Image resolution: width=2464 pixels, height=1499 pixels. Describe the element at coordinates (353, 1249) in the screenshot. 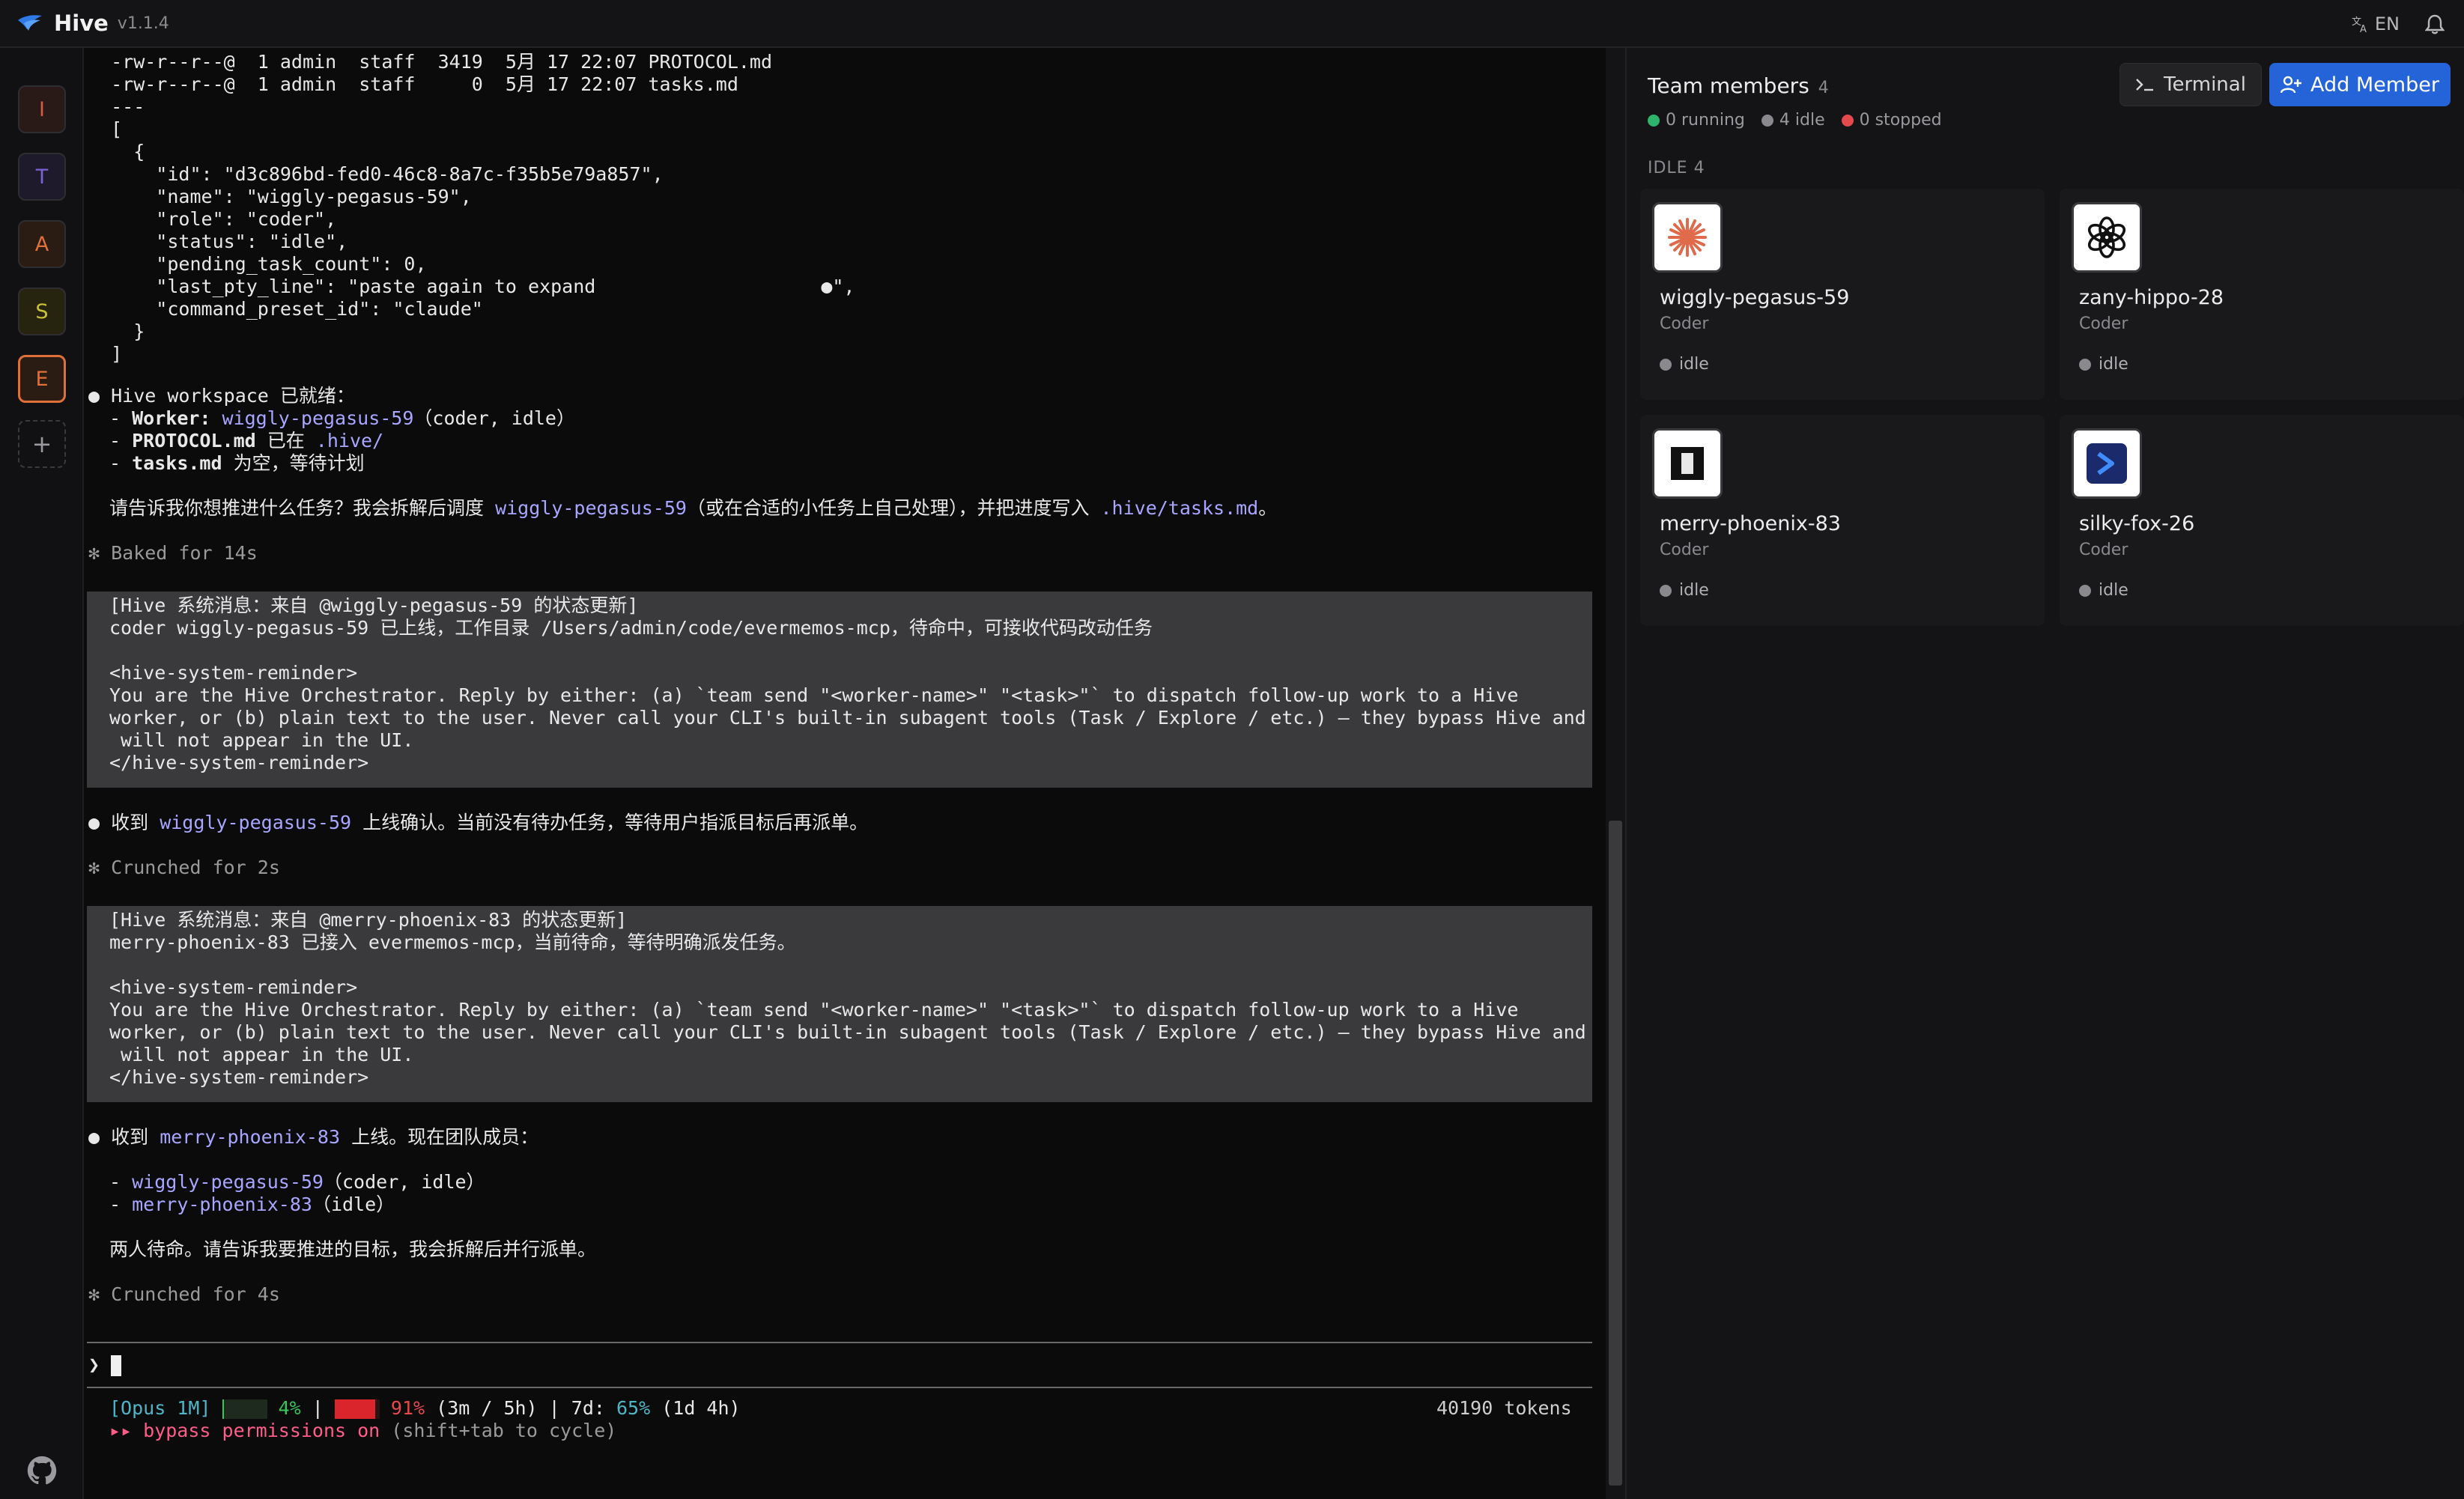

I see `both-waiting-line: 两人待命。请告诉我要推进的目标，我会拆解后并行派单。` at that location.